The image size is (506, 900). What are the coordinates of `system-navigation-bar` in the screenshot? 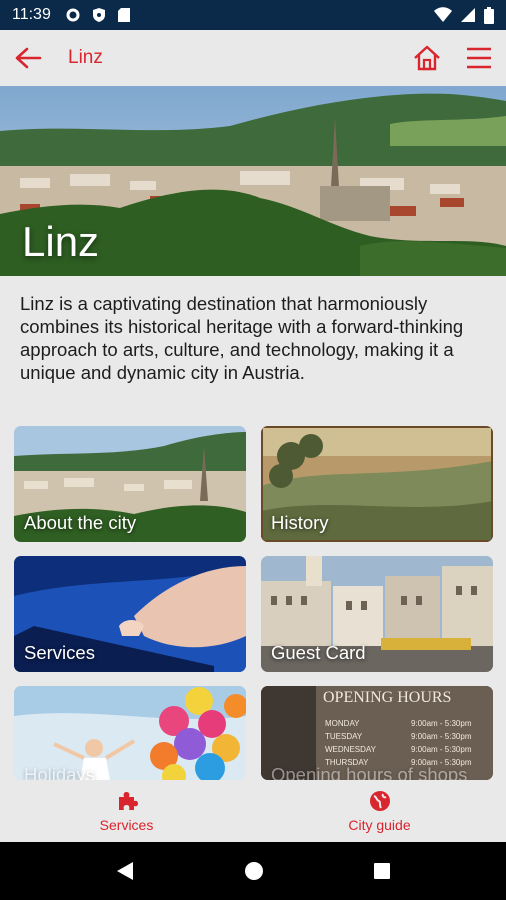 It's located at (253, 871).